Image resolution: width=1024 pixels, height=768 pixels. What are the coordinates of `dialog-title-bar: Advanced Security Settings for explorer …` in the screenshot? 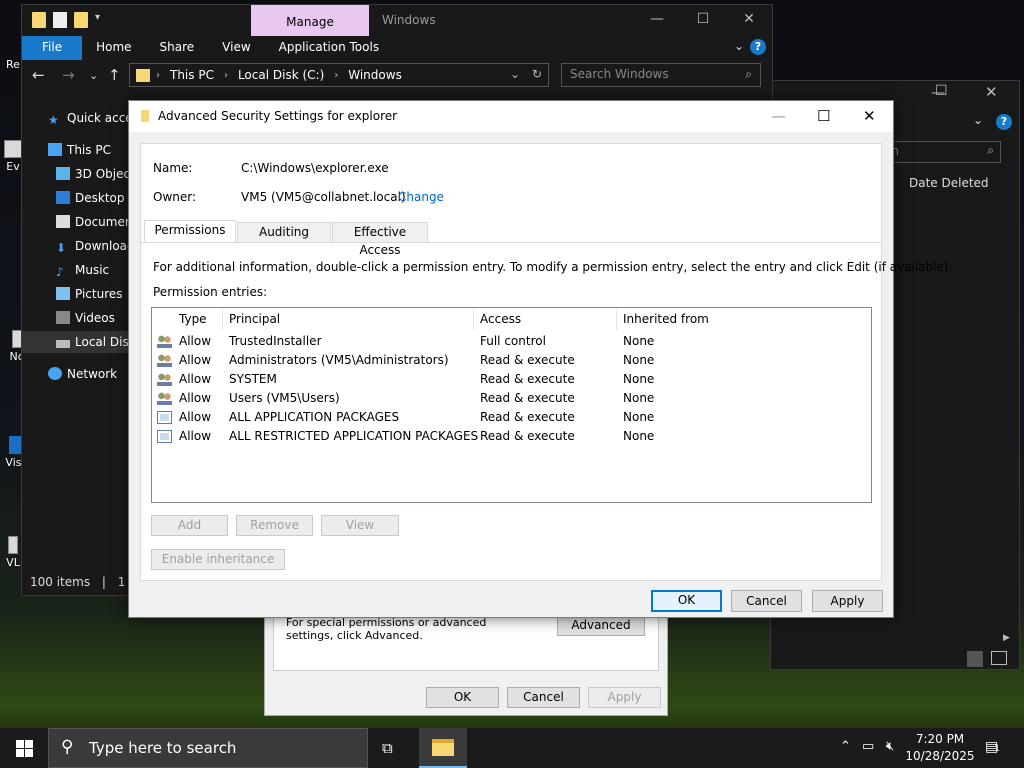 It's located at (511, 116).